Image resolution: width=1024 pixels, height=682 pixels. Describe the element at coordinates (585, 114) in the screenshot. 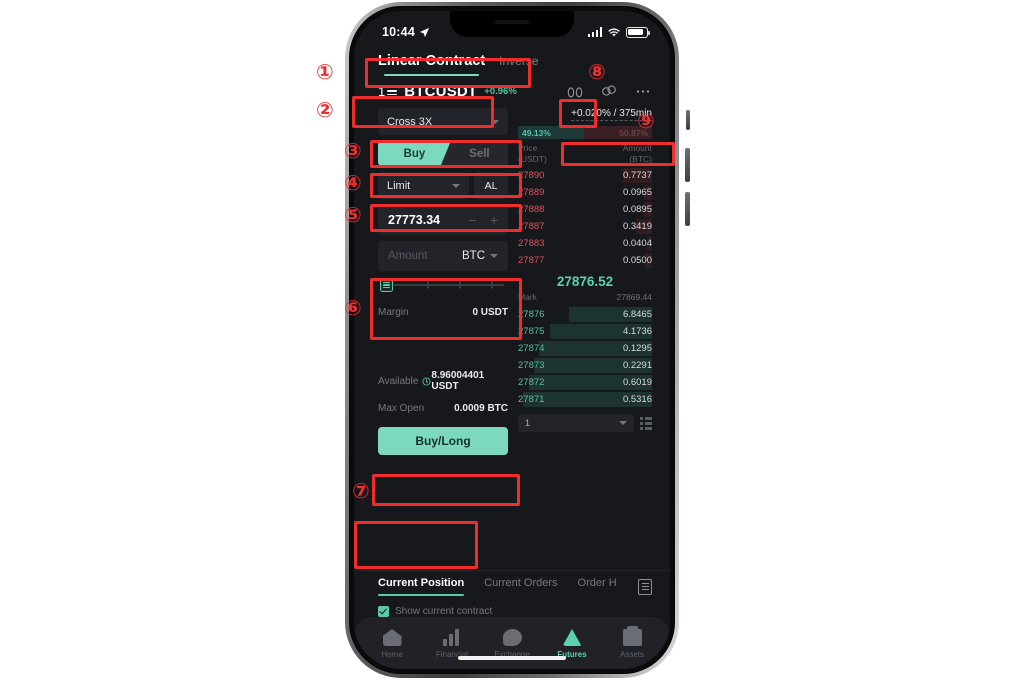

I see `funding-row: +0.020% / 375min` at that location.